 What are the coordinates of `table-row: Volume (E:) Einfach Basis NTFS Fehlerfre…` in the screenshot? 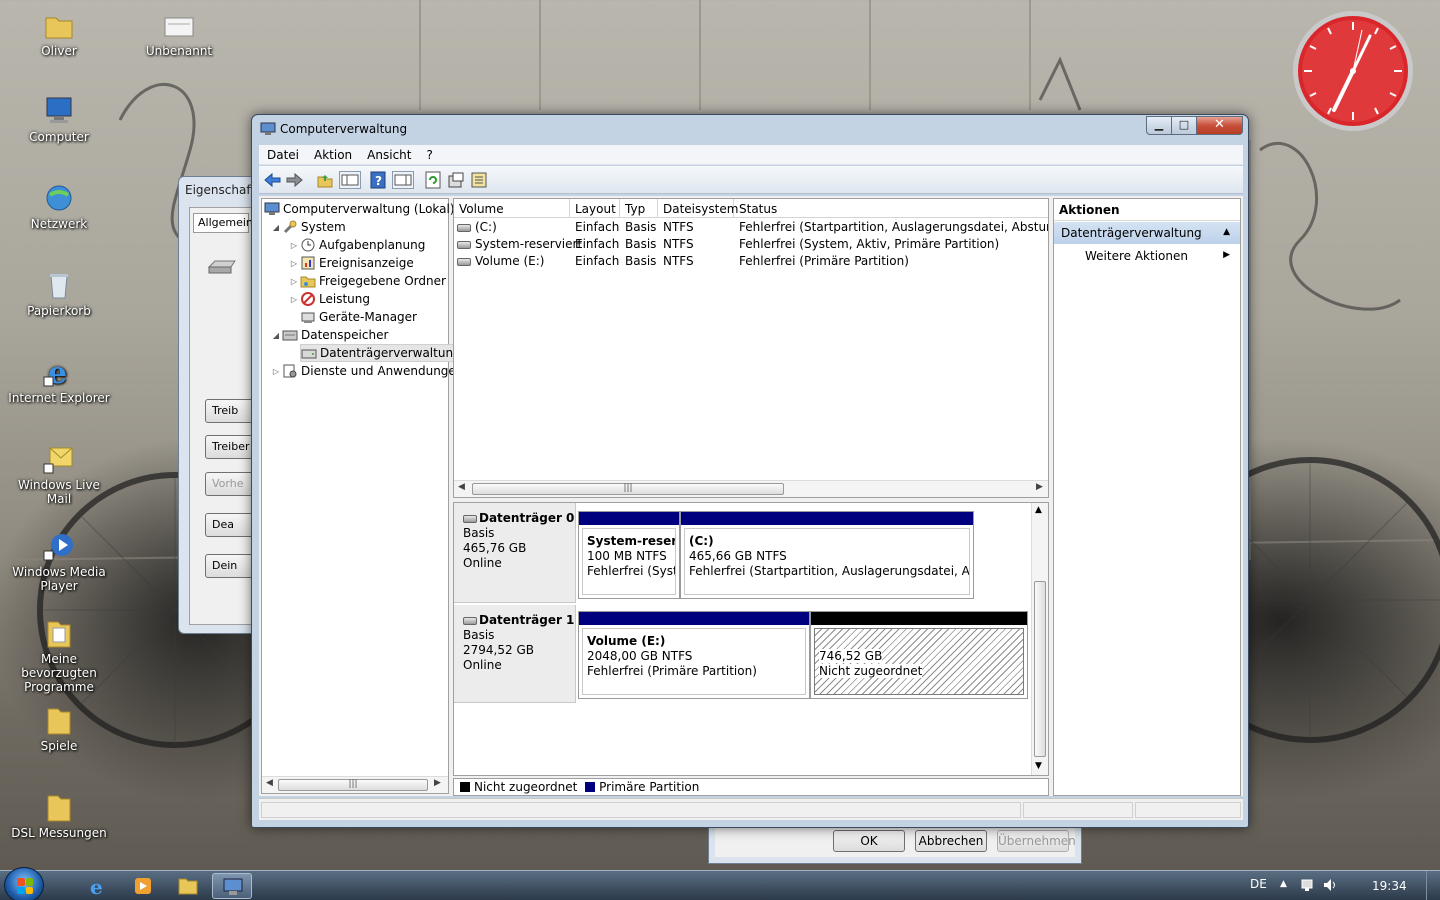 It's located at (751, 261).